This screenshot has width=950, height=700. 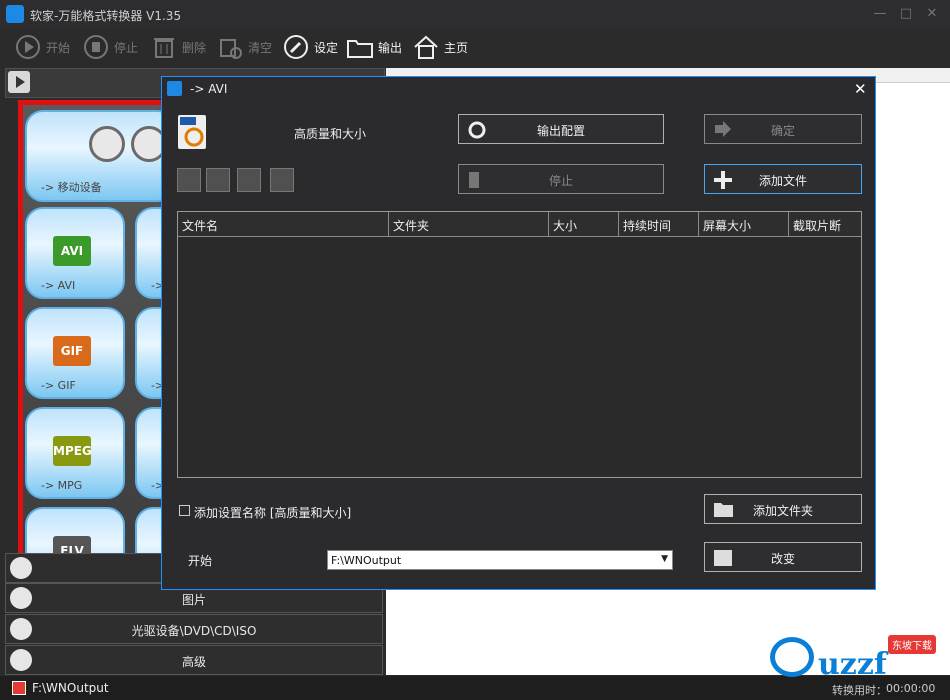 What do you see at coordinates (390, 47) in the screenshot?
I see `output-label: 输出` at bounding box center [390, 47].